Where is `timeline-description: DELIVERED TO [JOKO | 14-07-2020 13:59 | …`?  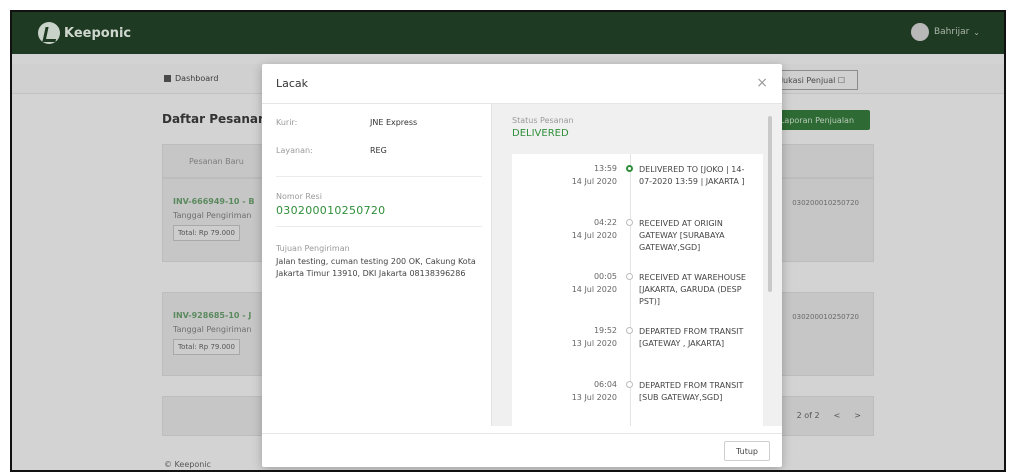
timeline-description: DELIVERED TO [JOKO | 14-07-2020 13:59 | … is located at coordinates (692, 175).